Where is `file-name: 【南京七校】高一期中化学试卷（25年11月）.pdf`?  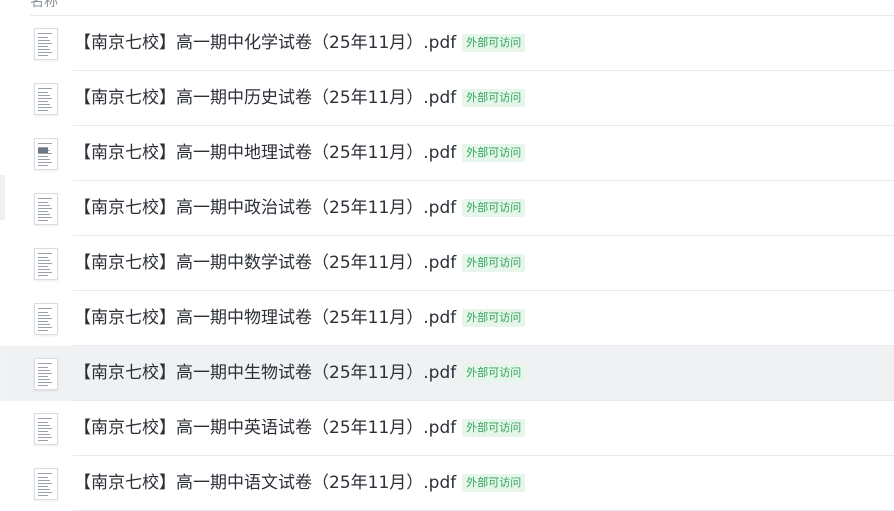
file-name: 【南京七校】高一期中化学试卷（25年11月）.pdf is located at coordinates (265, 43).